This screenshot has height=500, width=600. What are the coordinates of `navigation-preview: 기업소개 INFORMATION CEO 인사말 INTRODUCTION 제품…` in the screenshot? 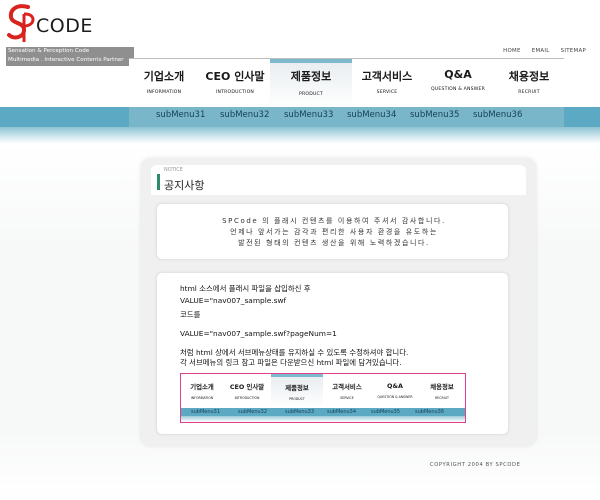 It's located at (323, 398).